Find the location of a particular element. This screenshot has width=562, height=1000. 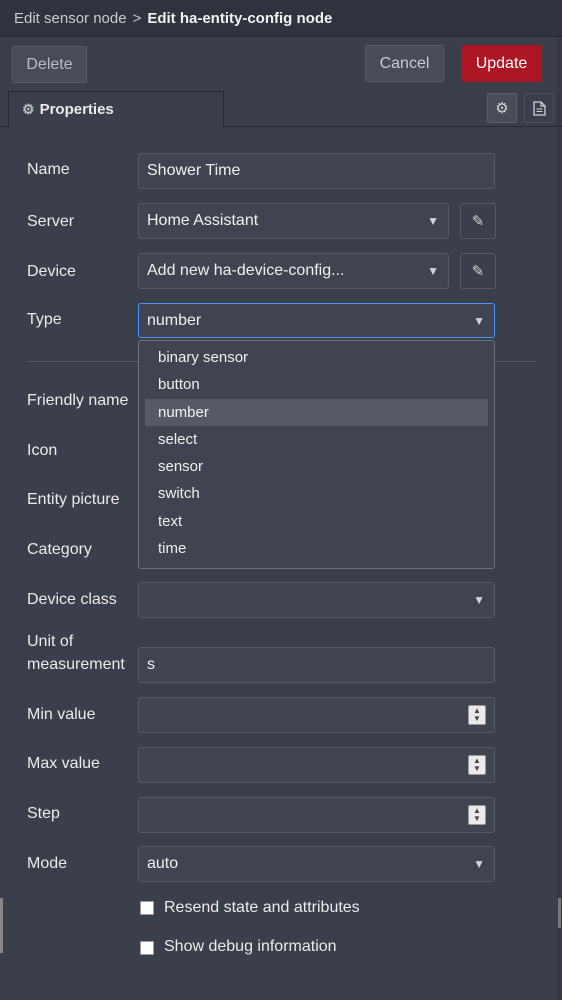

type-value: number is located at coordinates (174, 320).